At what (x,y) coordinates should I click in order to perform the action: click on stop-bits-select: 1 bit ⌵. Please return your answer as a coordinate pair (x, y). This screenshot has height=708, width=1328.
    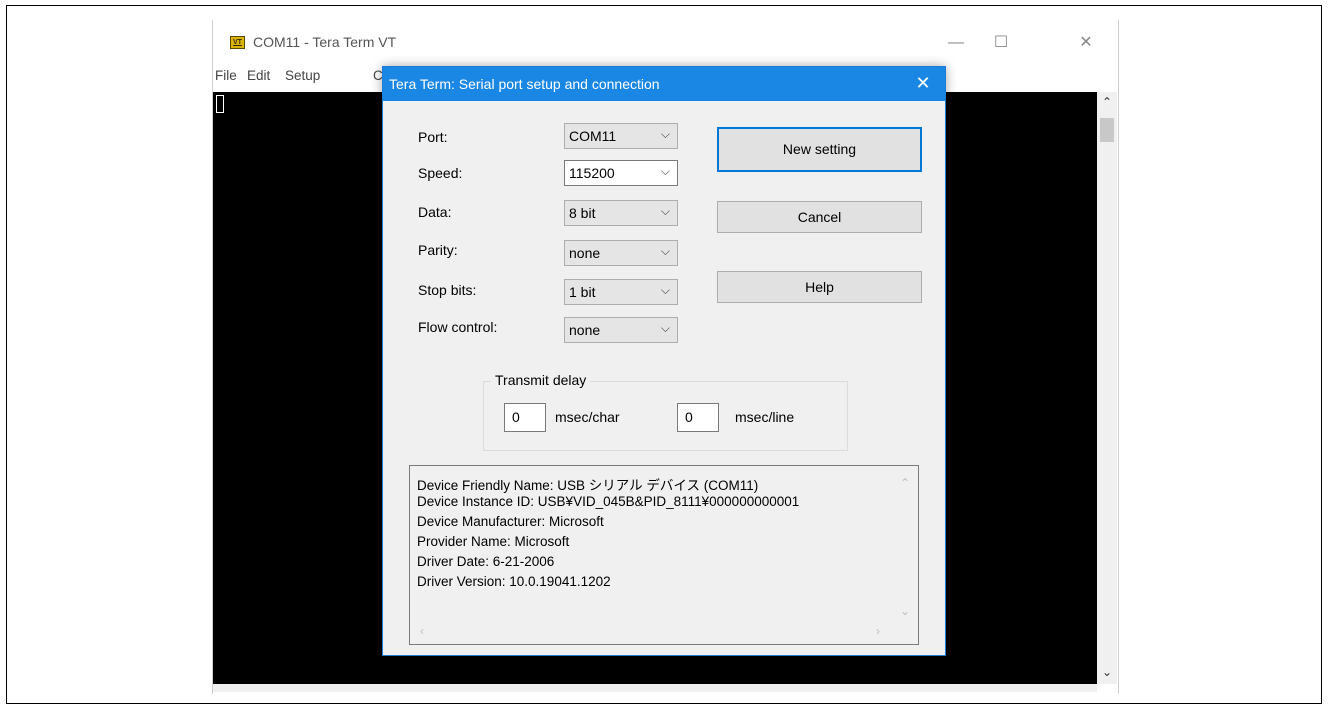
    Looking at the image, I should click on (621, 292).